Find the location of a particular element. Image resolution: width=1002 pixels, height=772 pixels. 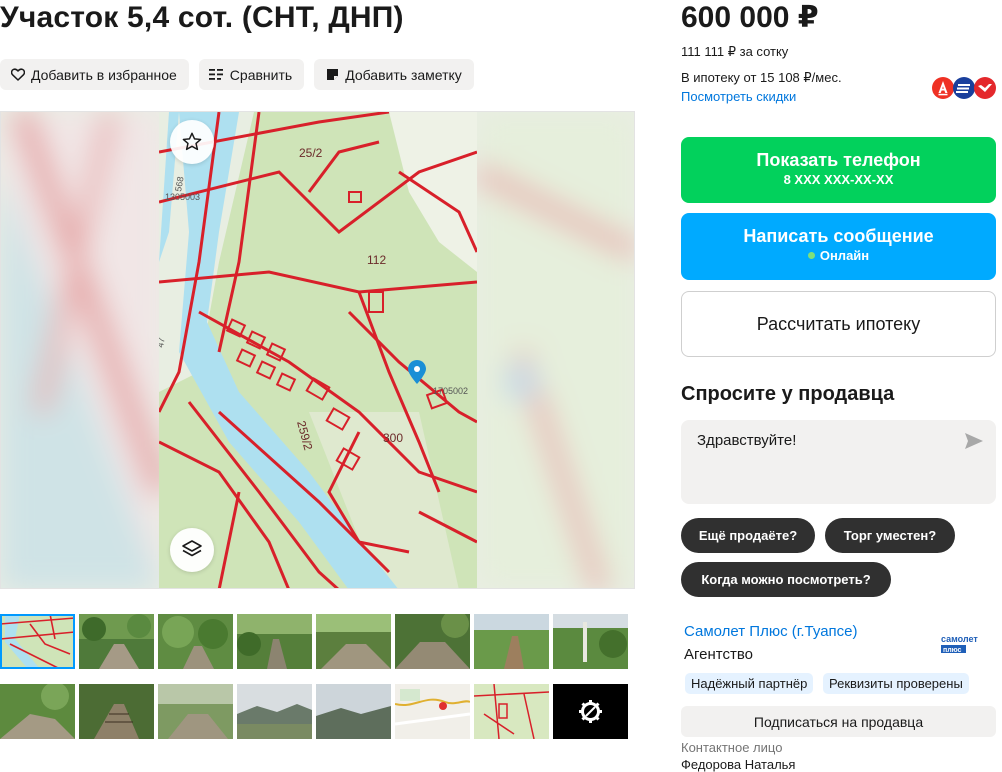

gear-icon is located at coordinates (590, 711).